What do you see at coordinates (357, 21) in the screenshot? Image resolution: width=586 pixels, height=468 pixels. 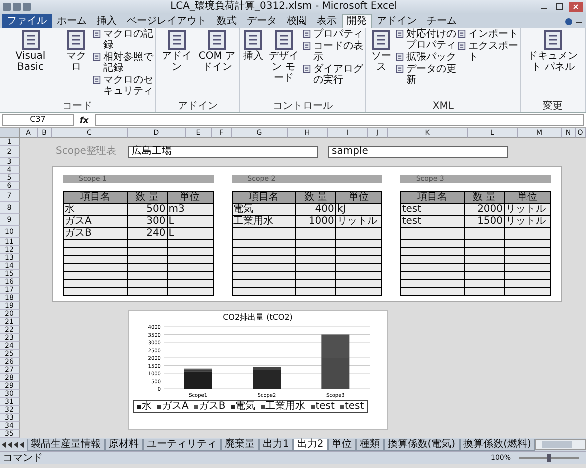 I see `ribbon-tab: 開発` at bounding box center [357, 21].